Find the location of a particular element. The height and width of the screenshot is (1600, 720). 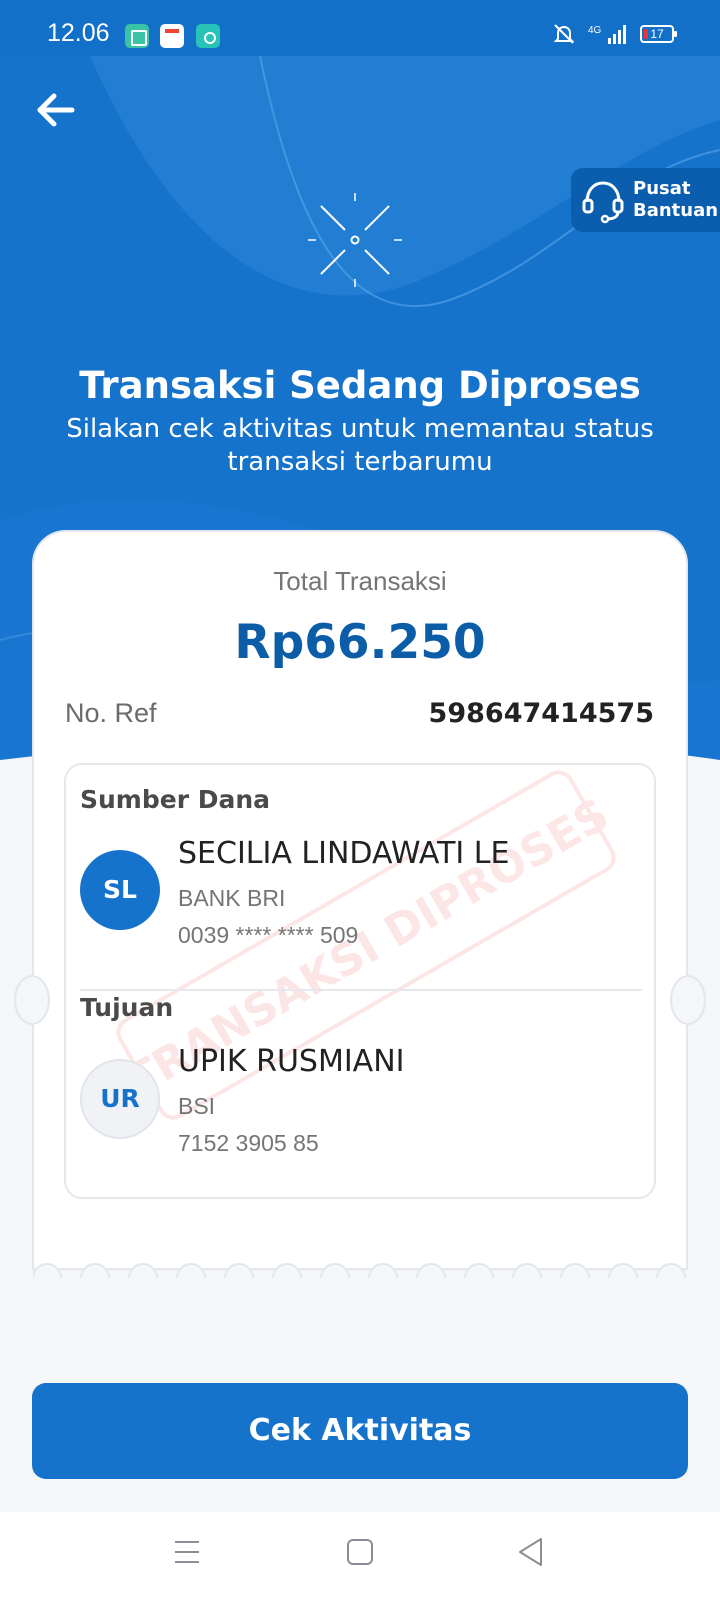

source-label: Sumber Dana is located at coordinates (175, 799).